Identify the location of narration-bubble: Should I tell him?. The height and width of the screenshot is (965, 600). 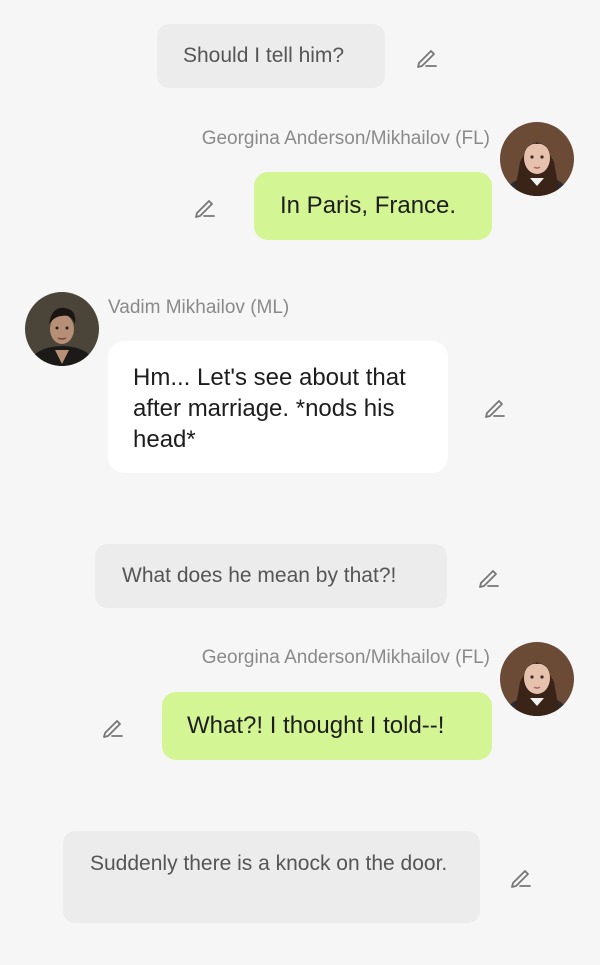
(271, 56).